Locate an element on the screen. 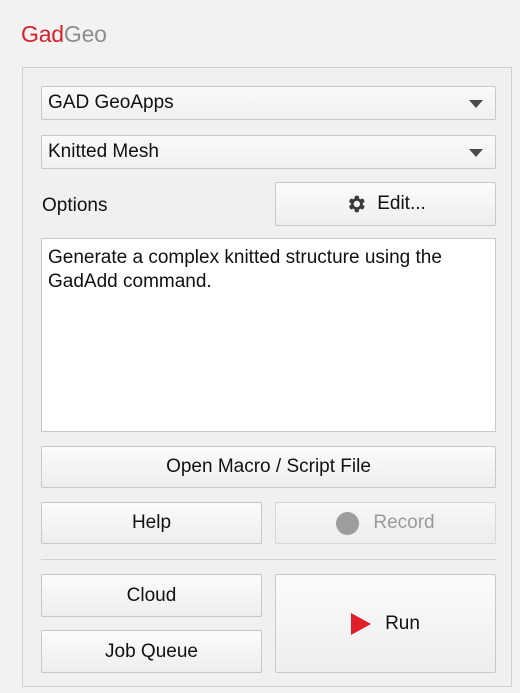 This screenshot has width=520, height=693. app-title: GadGeo is located at coordinates (64, 34).